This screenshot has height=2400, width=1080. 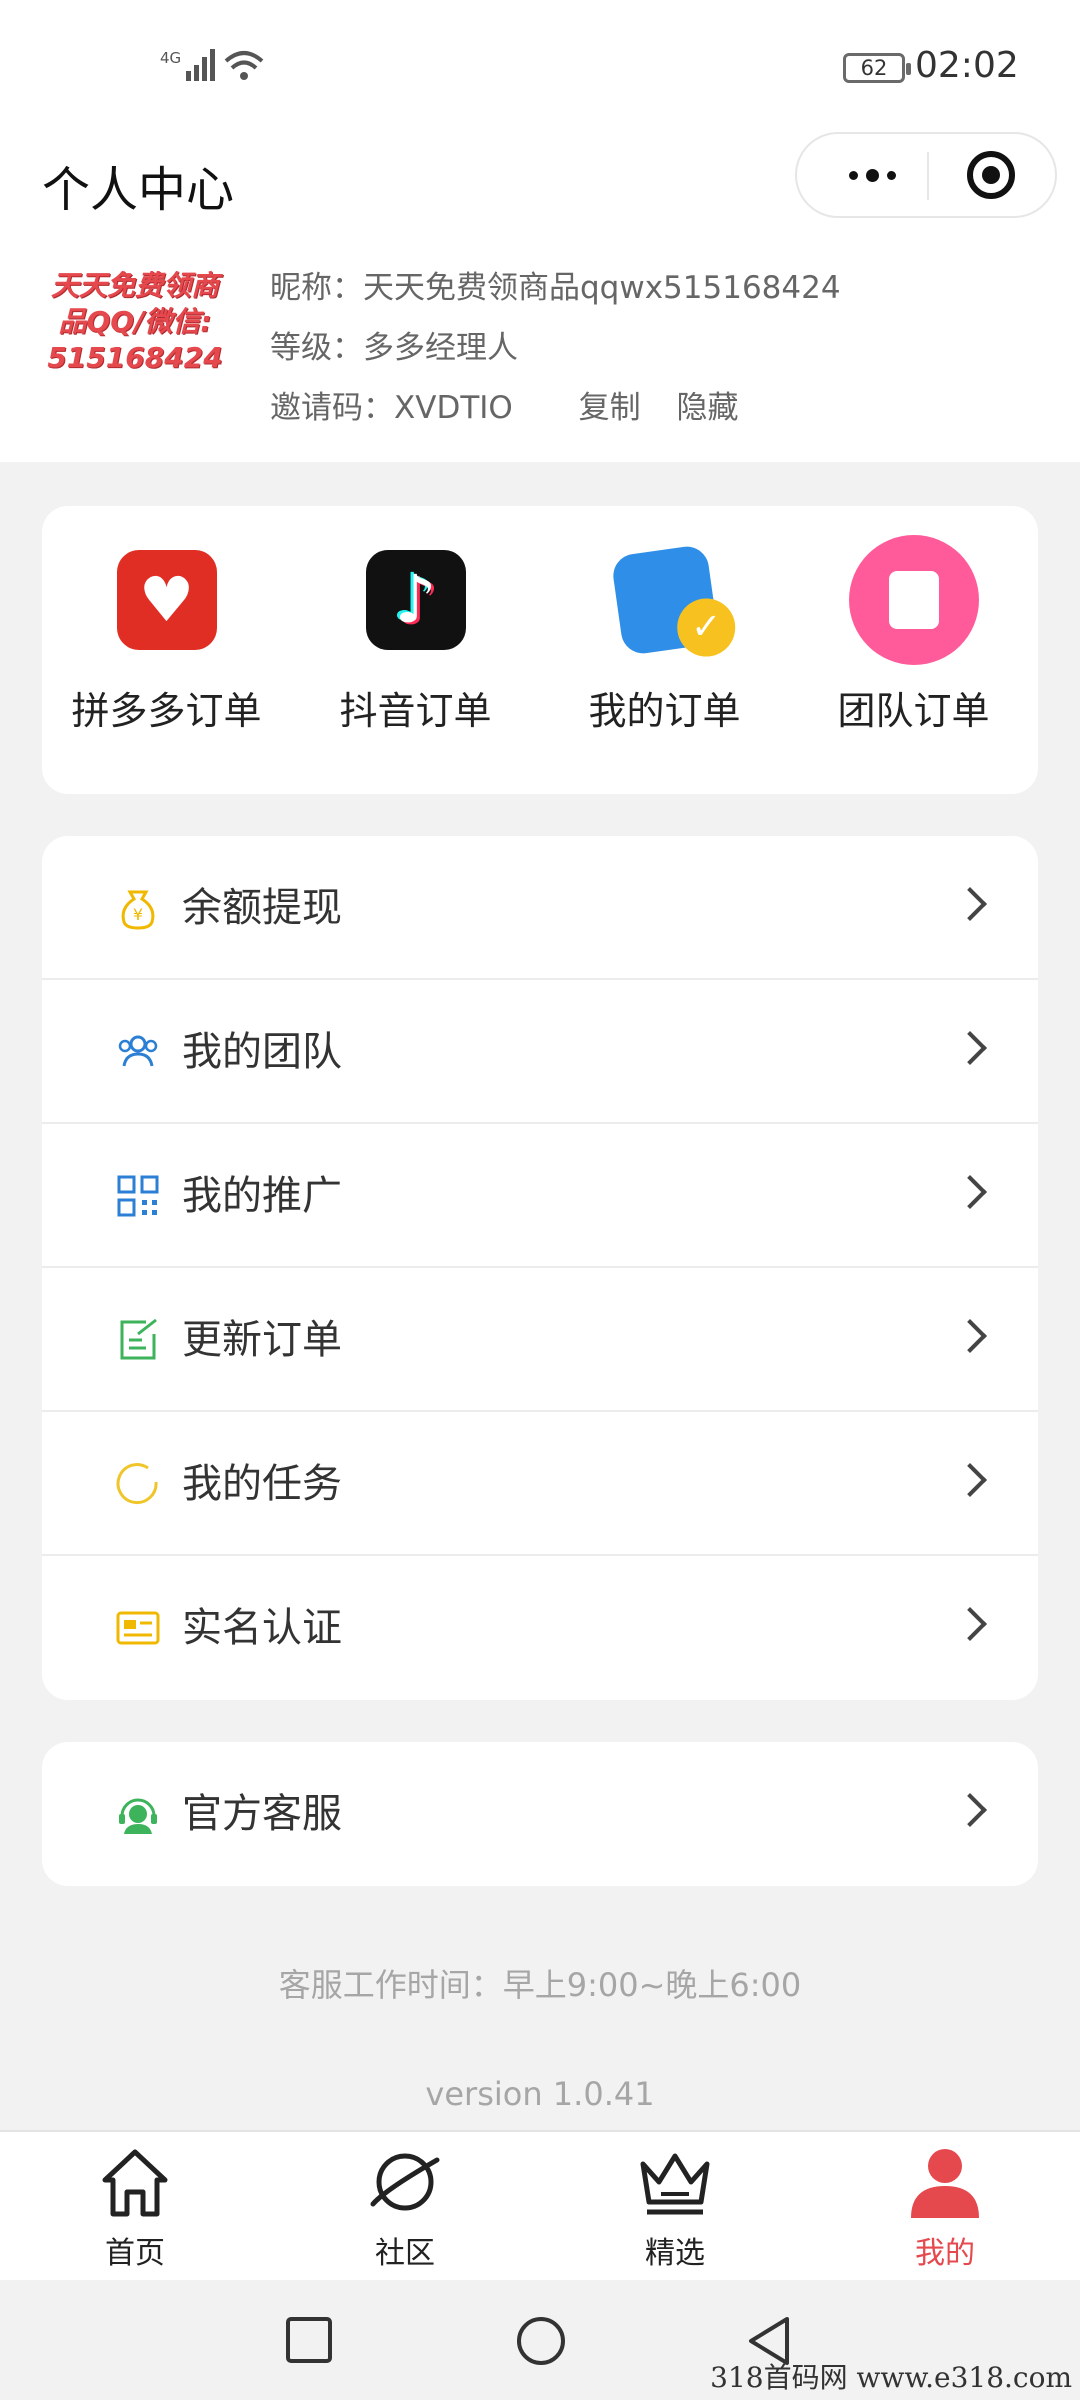 What do you see at coordinates (166, 711) in the screenshot?
I see `order-label: 拼多多订单` at bounding box center [166, 711].